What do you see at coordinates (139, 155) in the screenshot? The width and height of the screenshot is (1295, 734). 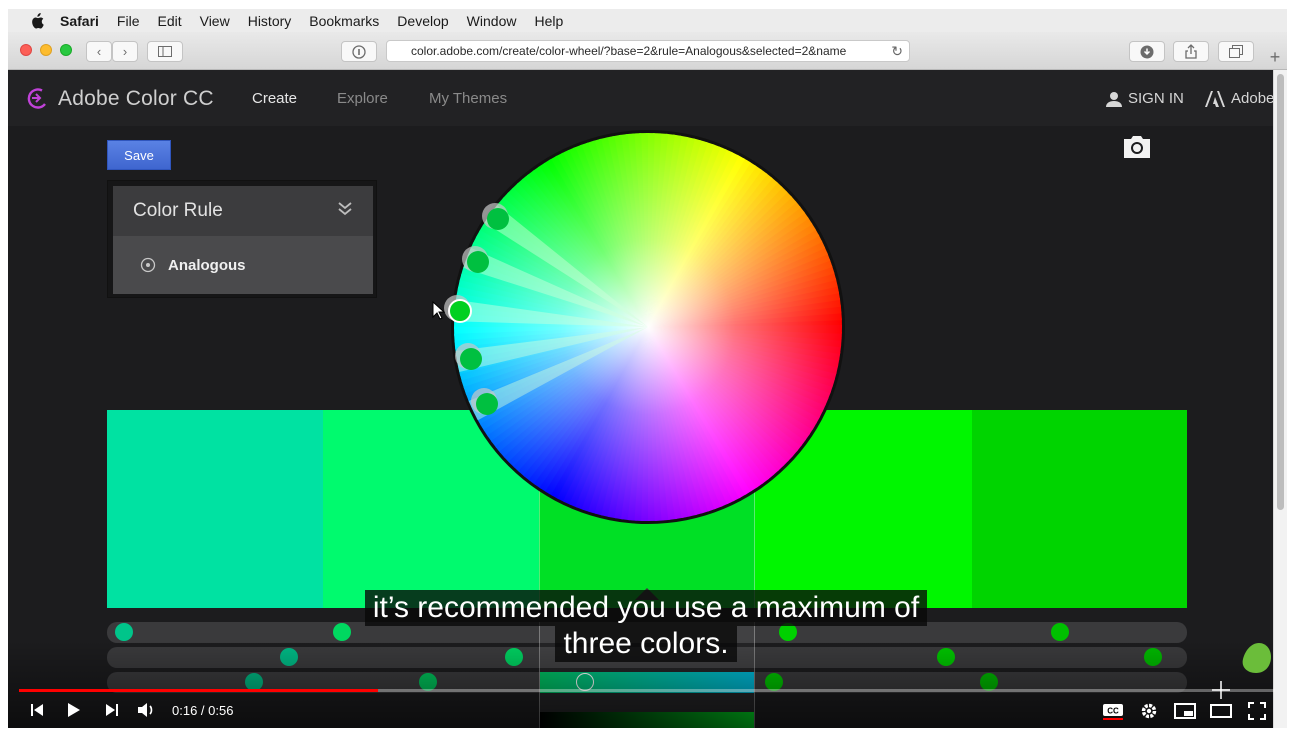 I see `save-button: Save` at bounding box center [139, 155].